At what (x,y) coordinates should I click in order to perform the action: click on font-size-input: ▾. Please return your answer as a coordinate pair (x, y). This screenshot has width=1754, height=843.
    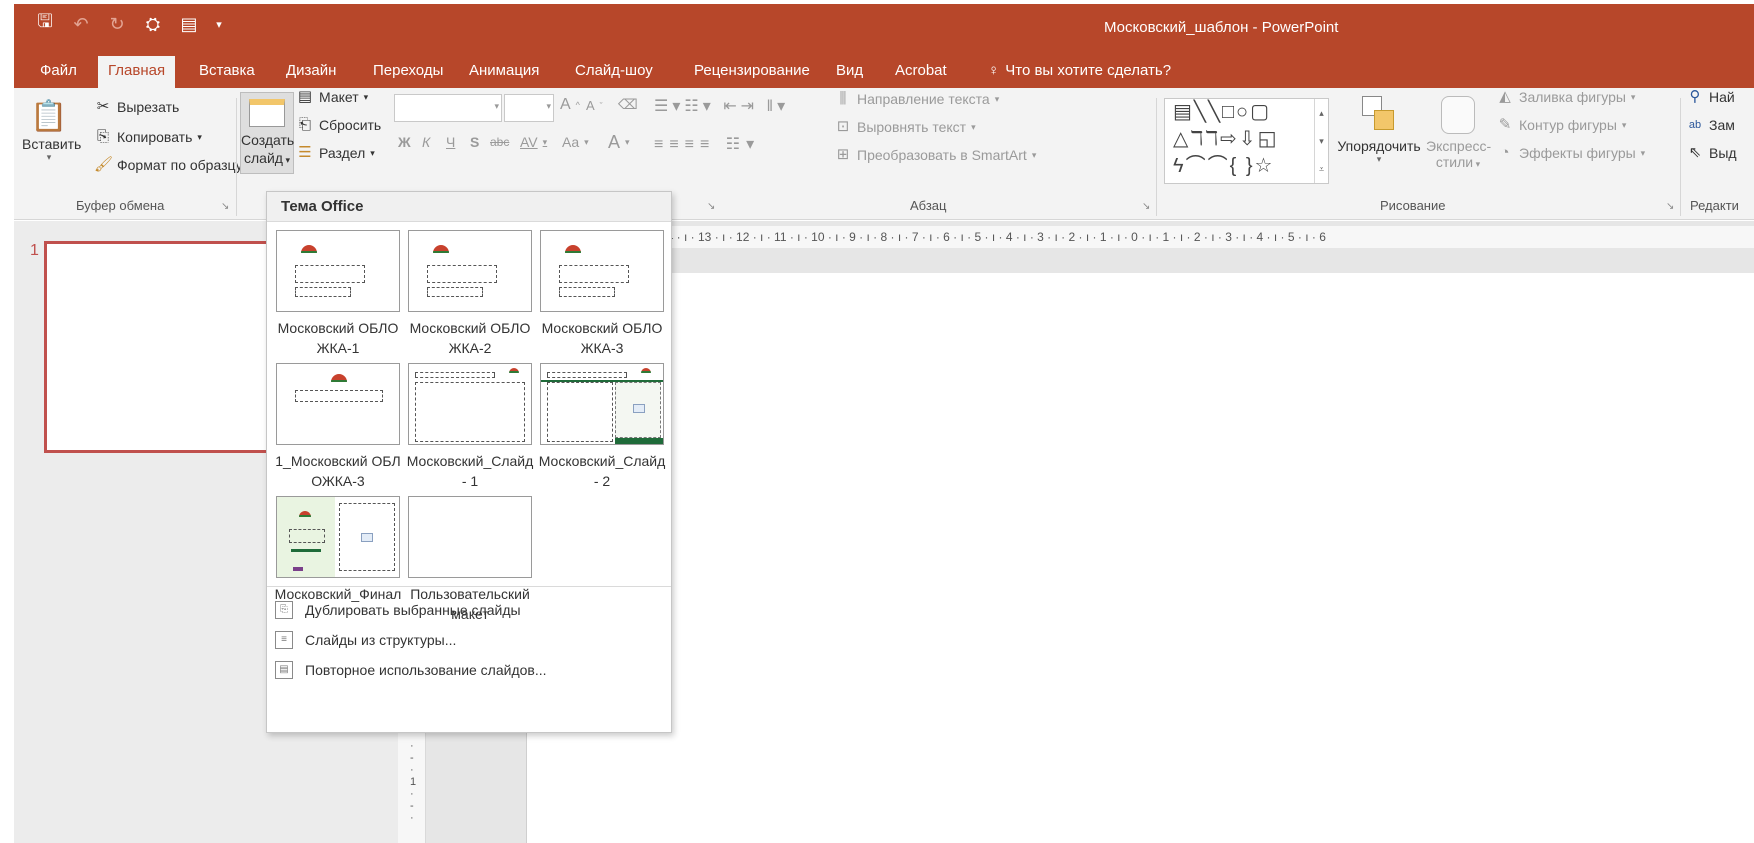
    Looking at the image, I should click on (529, 108).